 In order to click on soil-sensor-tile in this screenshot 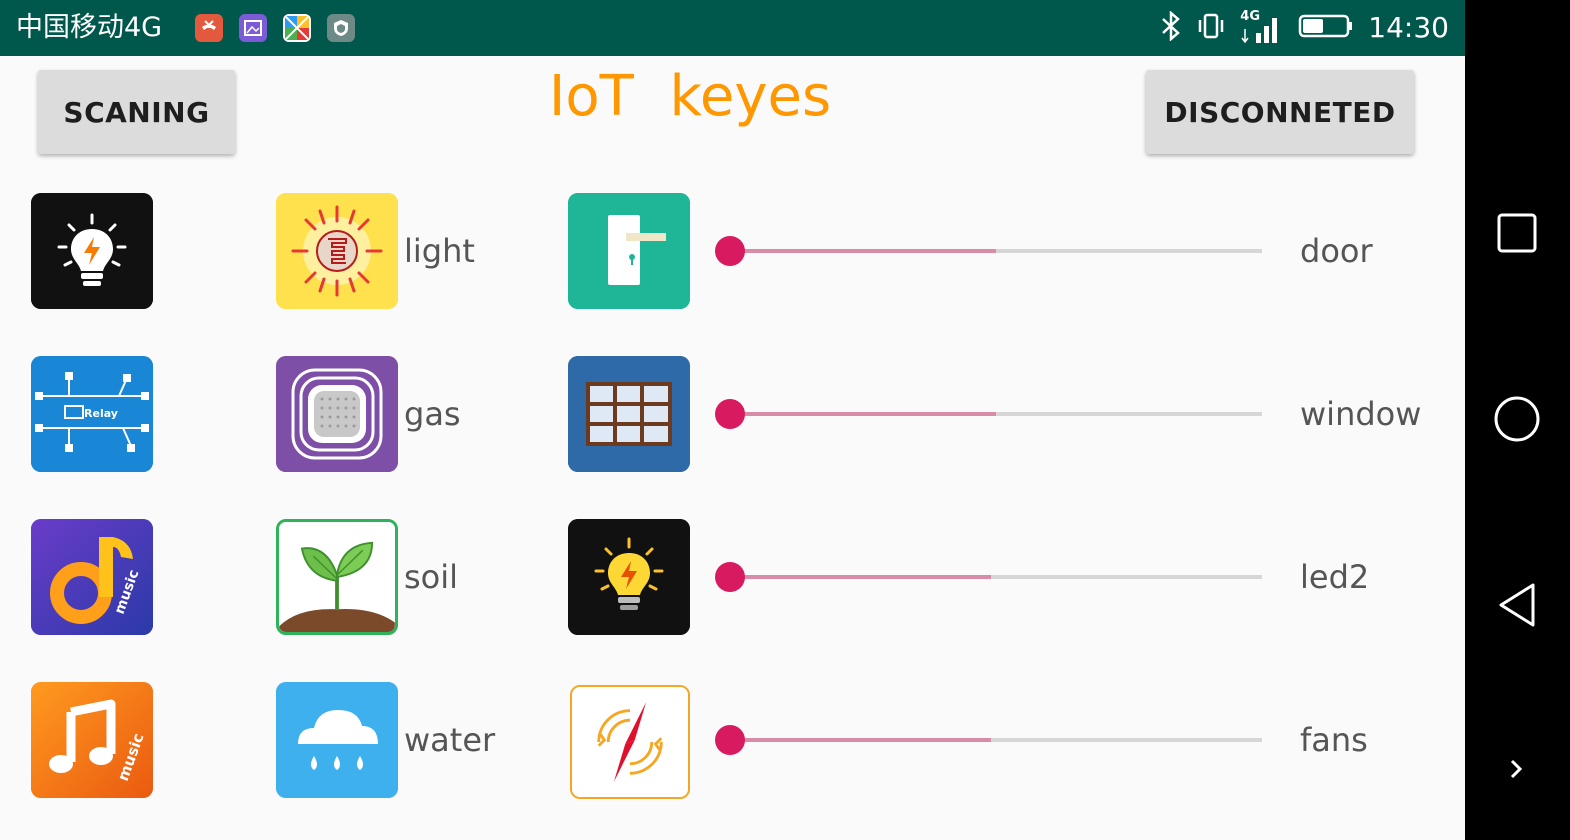, I will do `click(337, 577)`.